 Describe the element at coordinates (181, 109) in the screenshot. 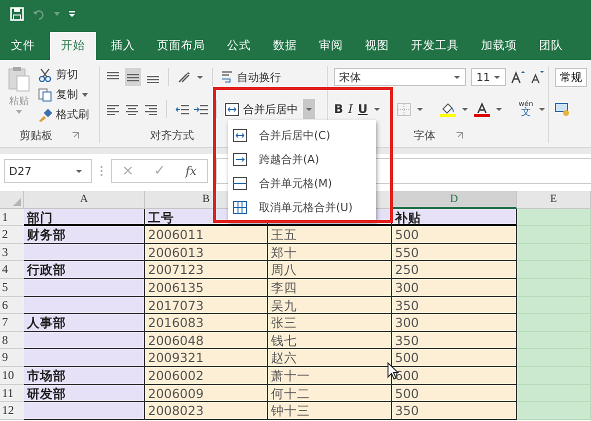

I see `decrease-indent-icon` at that location.